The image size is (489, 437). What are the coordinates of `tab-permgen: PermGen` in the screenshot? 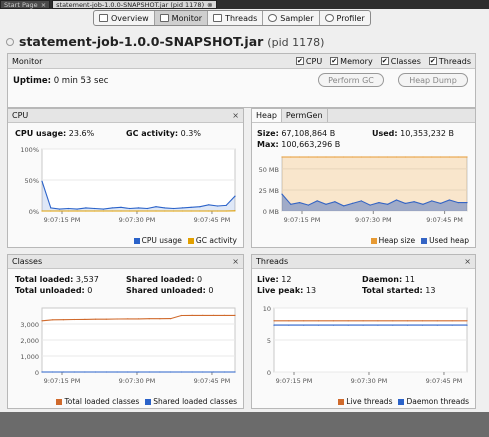 It's located at (305, 115).